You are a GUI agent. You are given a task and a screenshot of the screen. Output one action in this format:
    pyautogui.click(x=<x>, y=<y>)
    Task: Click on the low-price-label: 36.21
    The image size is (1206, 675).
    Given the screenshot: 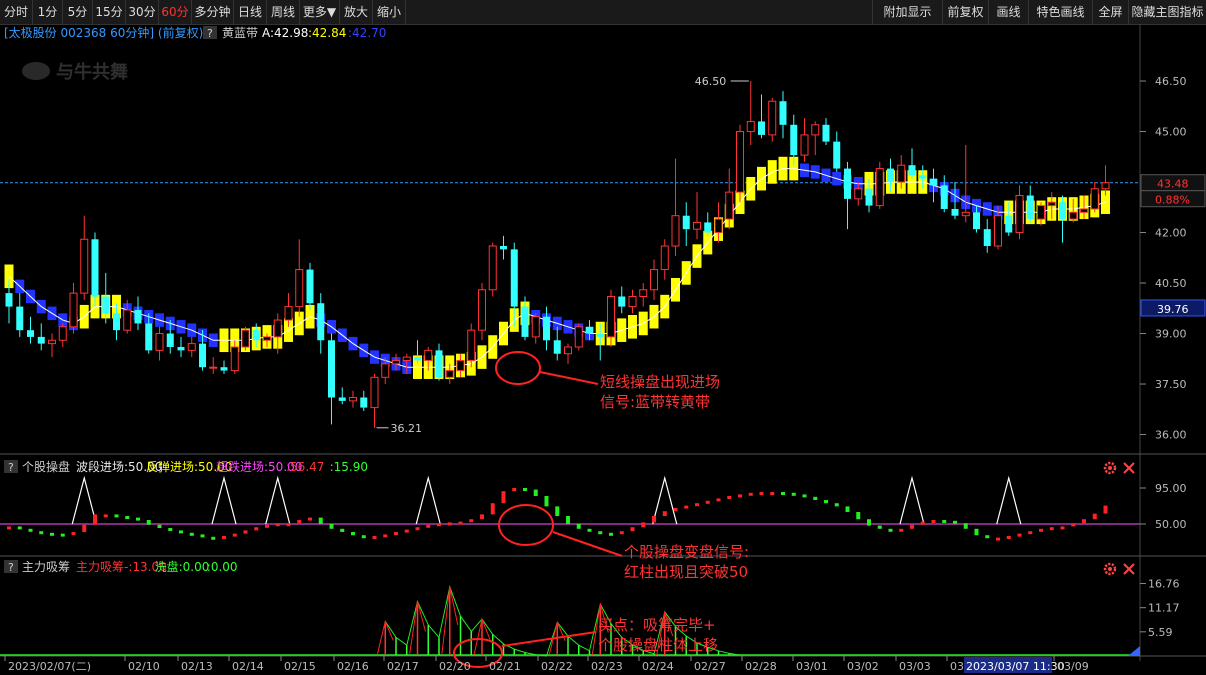 What is the action you would take?
    pyautogui.click(x=407, y=428)
    